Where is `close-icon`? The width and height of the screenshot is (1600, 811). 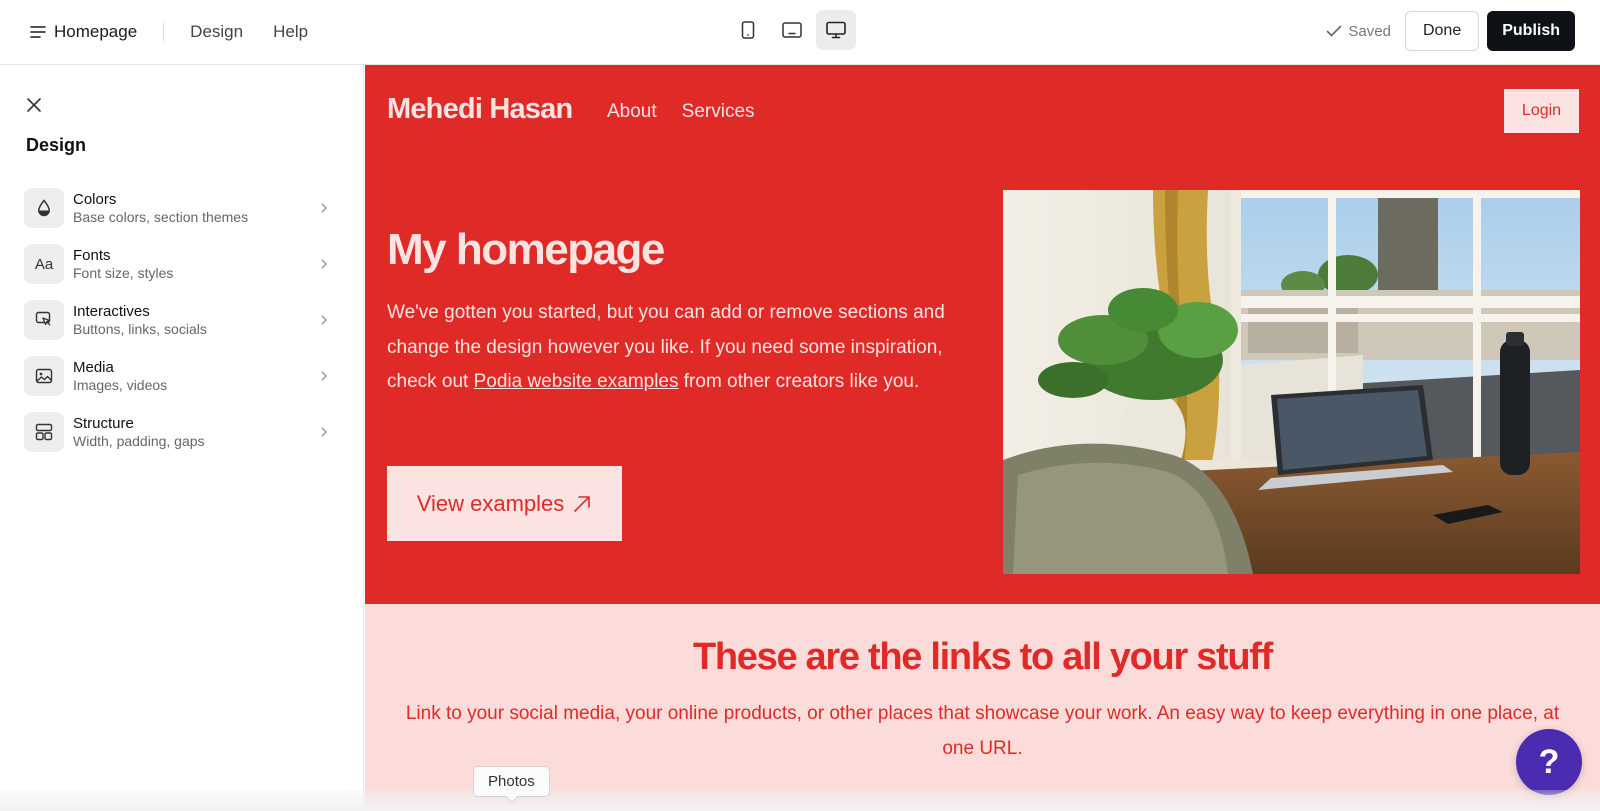
close-icon is located at coordinates (34, 105).